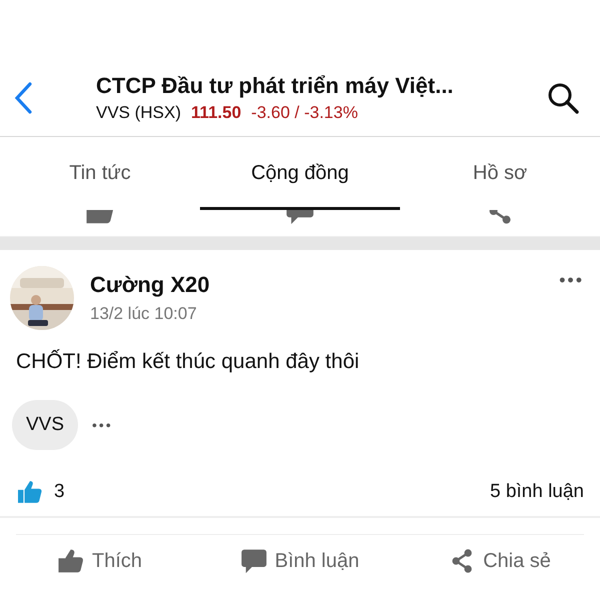  Describe the element at coordinates (300, 561) in the screenshot. I see `comment-button: Bình luận` at that location.